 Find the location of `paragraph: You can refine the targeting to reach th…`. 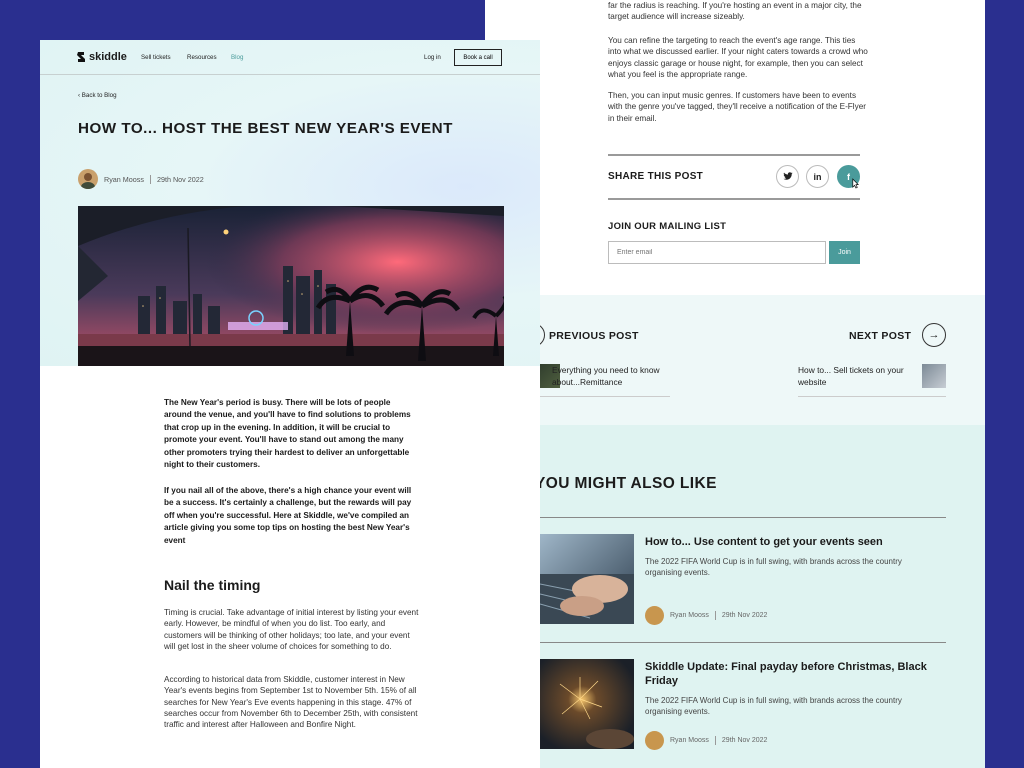

paragraph: You can refine the targeting to reach th… is located at coordinates (738, 57).